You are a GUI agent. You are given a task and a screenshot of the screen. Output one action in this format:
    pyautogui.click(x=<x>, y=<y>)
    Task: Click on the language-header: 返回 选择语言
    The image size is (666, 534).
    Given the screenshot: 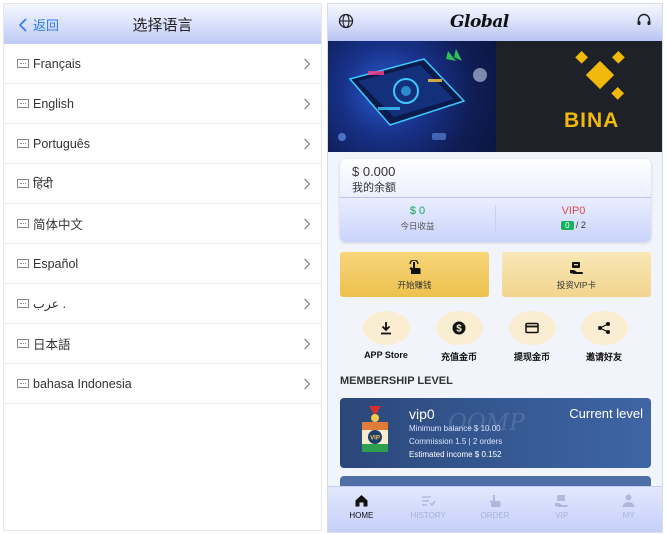 What is the action you would take?
    pyautogui.click(x=162, y=24)
    